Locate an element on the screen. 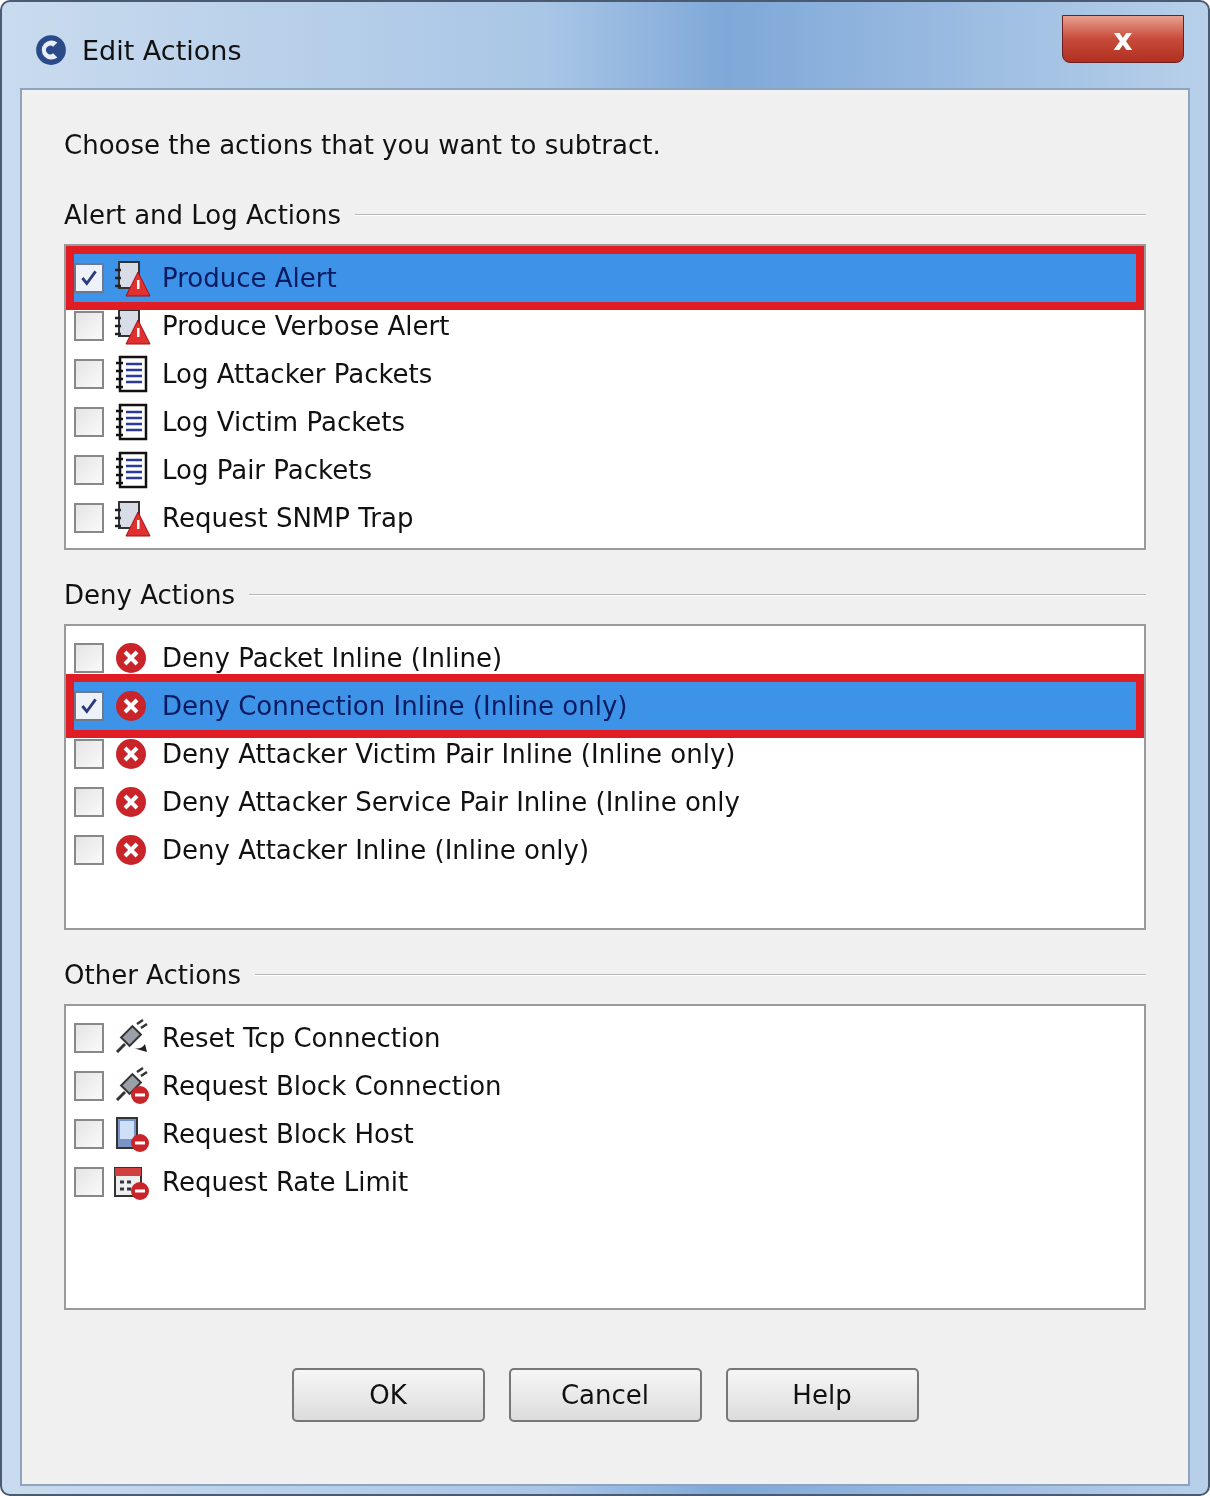  action-row: Produce Alert is located at coordinates (605, 278).